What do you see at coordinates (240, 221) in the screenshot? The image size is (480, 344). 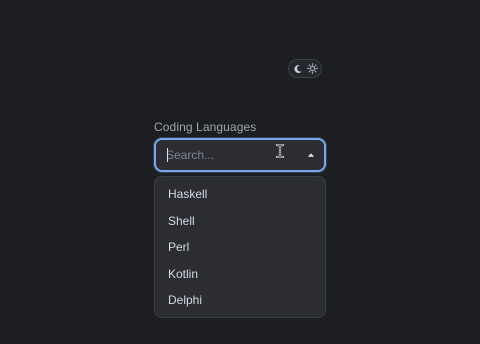 I see `option-shell: Shell` at bounding box center [240, 221].